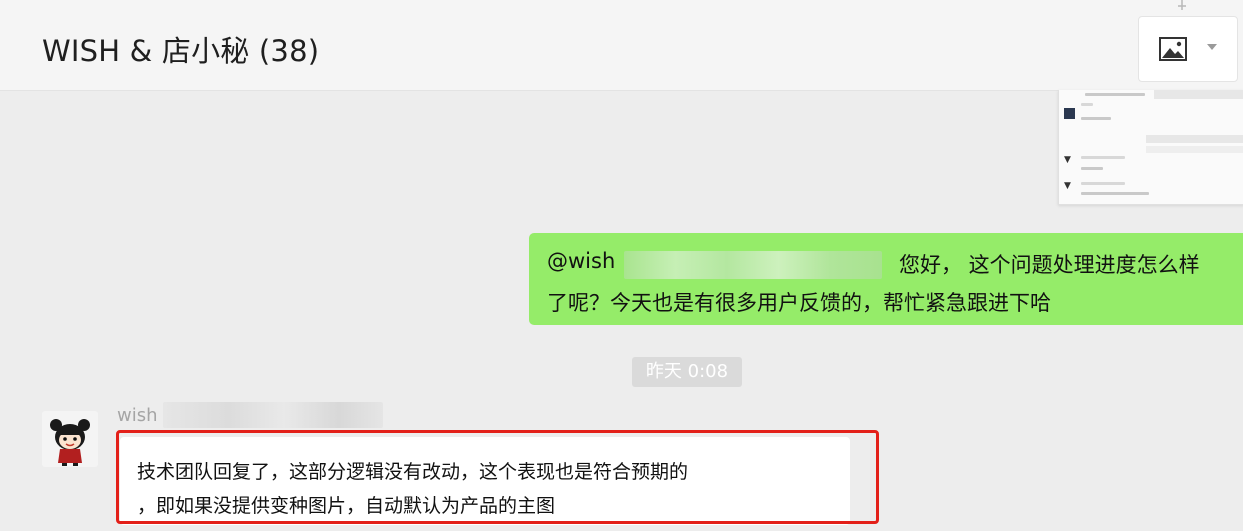 This screenshot has width=1243, height=531. What do you see at coordinates (137, 415) in the screenshot?
I see `sender-name: wish` at bounding box center [137, 415].